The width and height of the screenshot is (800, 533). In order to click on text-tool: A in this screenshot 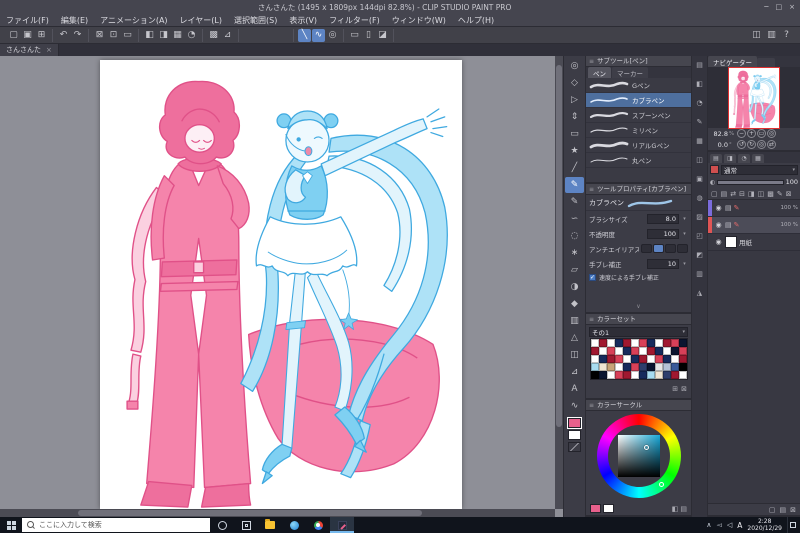, I will do `click(574, 389)`.